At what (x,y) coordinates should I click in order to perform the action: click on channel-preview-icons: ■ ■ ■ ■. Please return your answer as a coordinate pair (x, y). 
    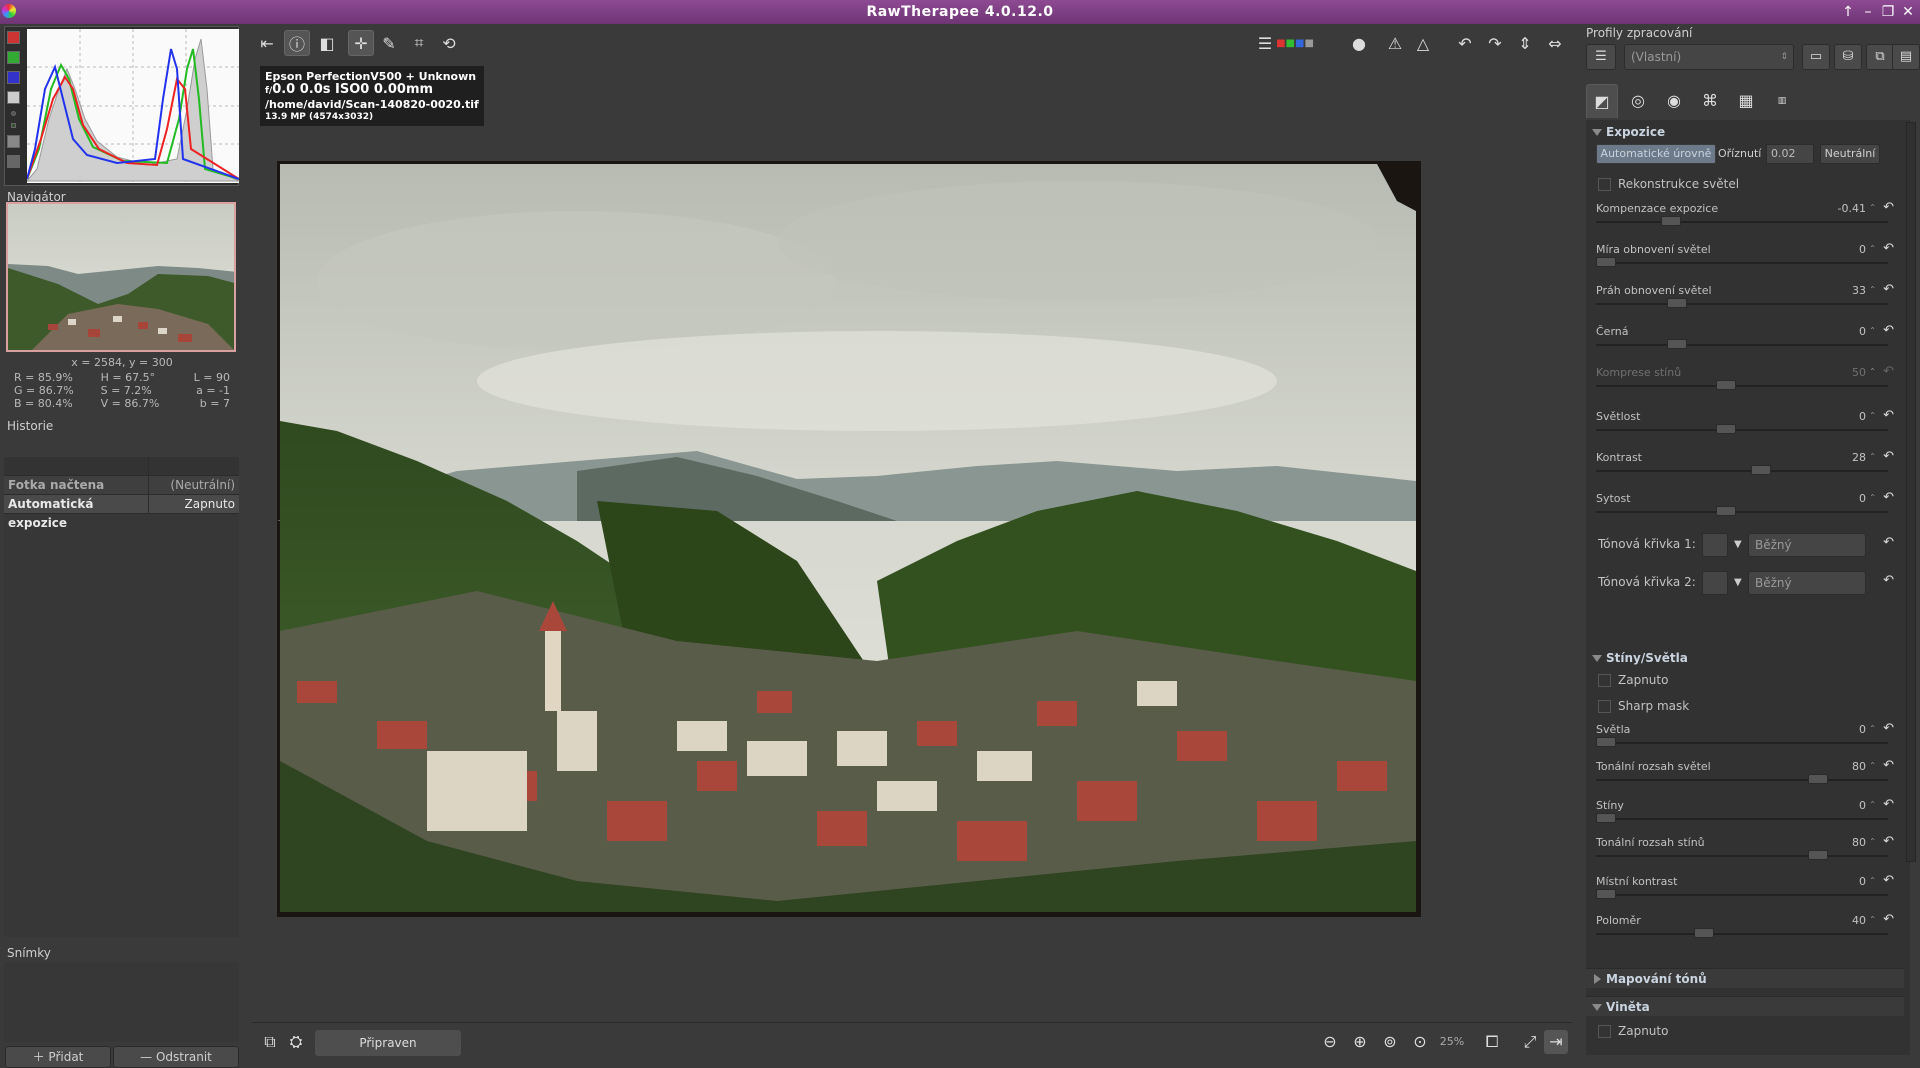
    Looking at the image, I should click on (1295, 43).